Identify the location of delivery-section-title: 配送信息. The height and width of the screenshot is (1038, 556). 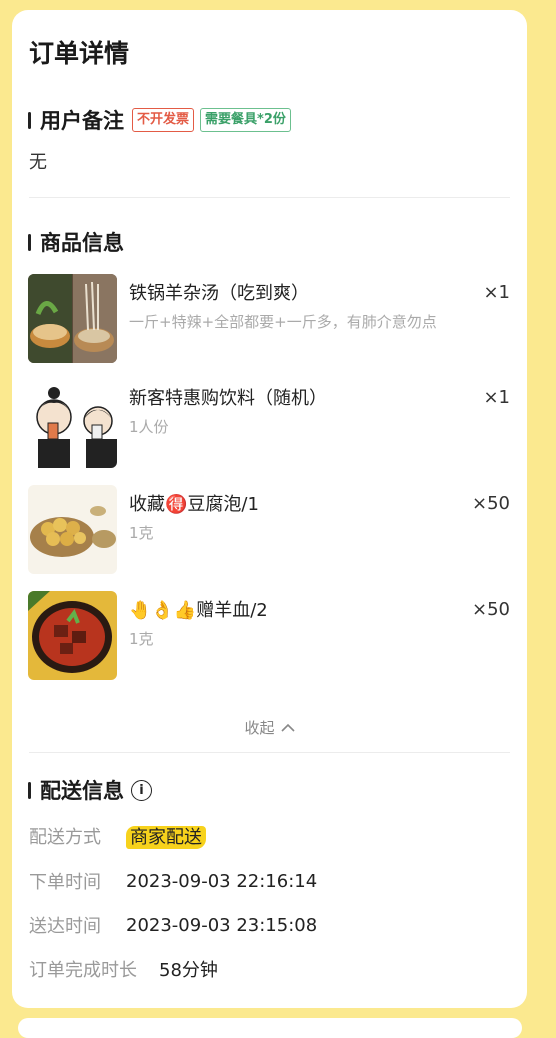
(82, 791).